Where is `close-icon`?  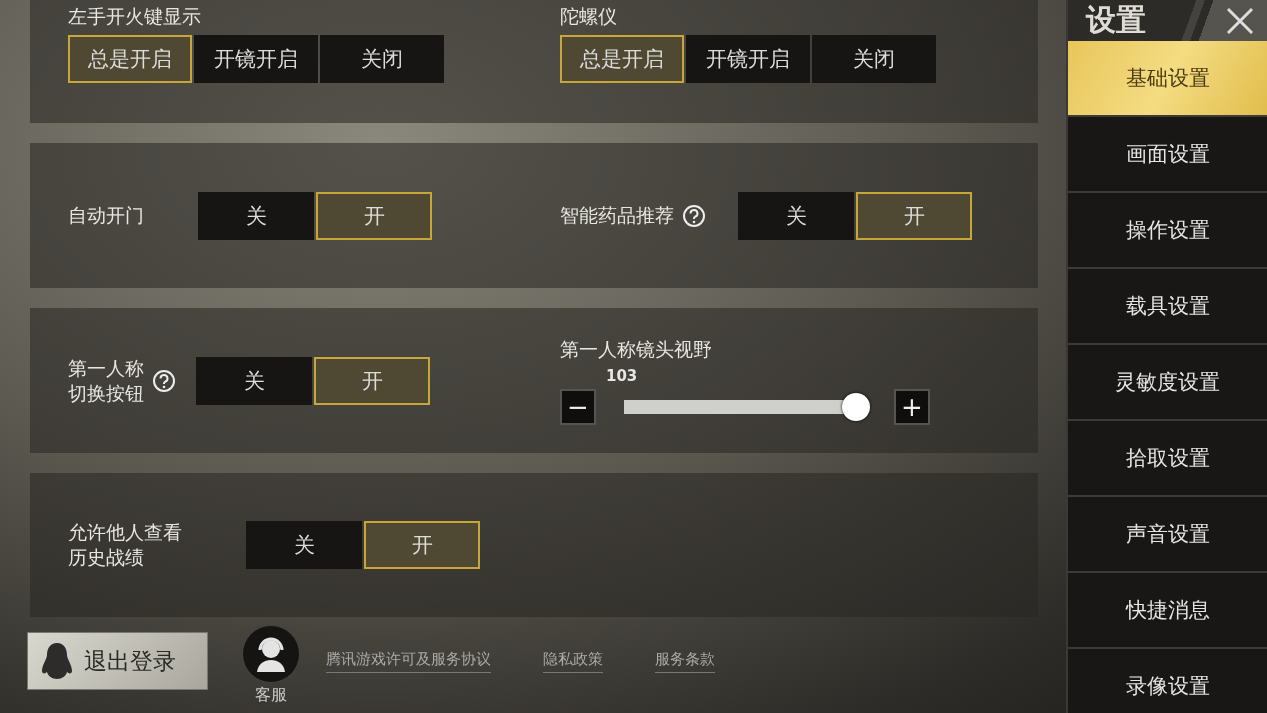 close-icon is located at coordinates (1240, 20).